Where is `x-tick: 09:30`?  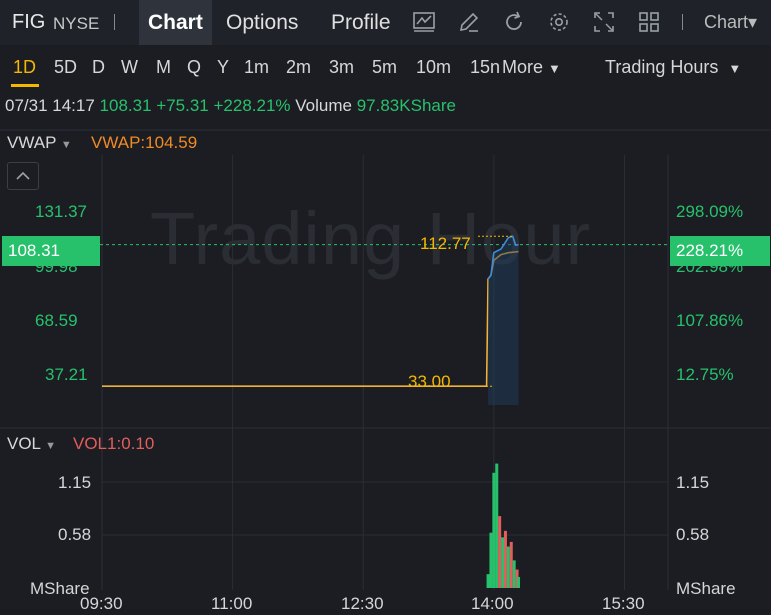
x-tick: 09:30 is located at coordinates (101, 603).